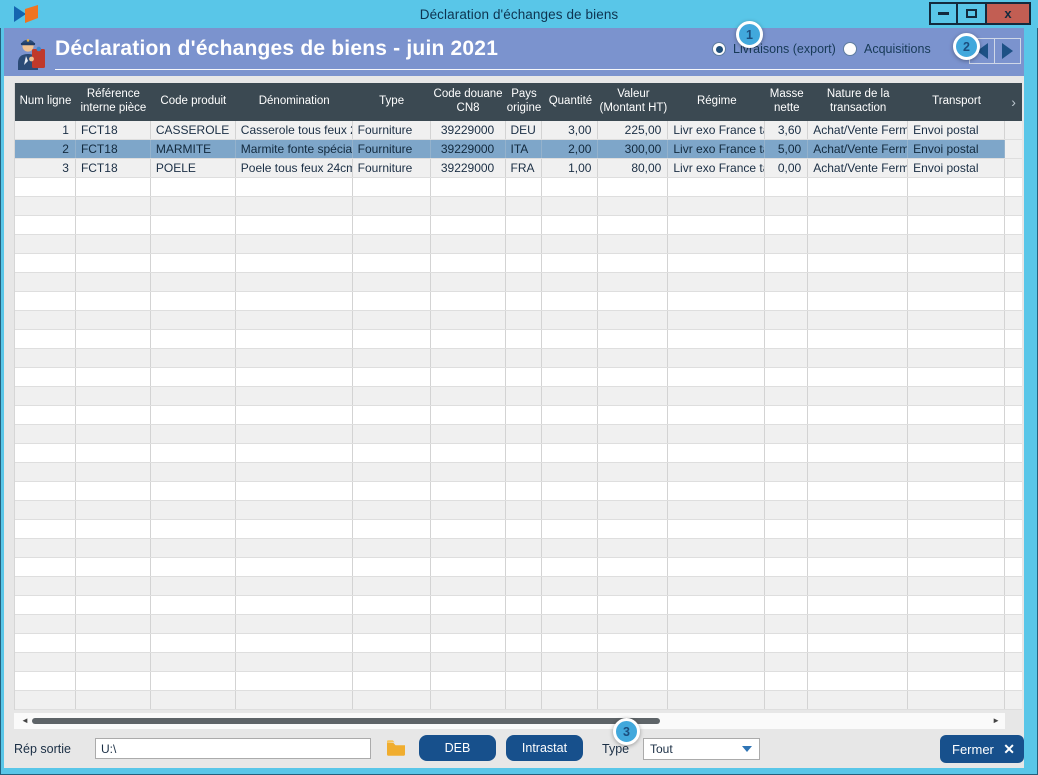  I want to click on column-header: Dénomination, so click(294, 102).